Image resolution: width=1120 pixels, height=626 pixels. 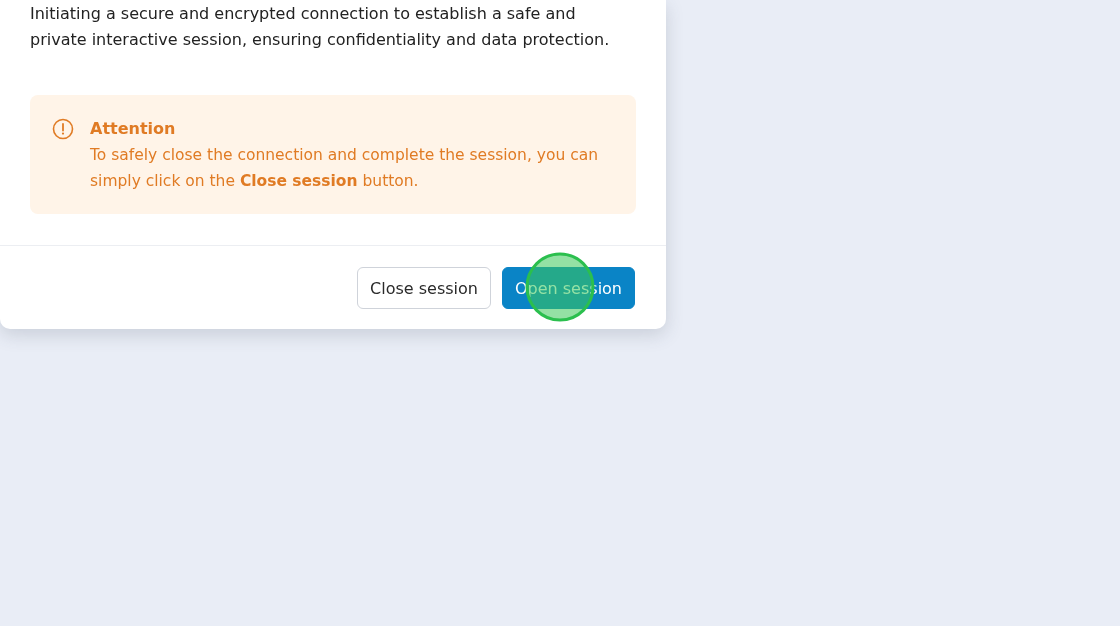 What do you see at coordinates (63, 129) in the screenshot?
I see `alert-icon` at bounding box center [63, 129].